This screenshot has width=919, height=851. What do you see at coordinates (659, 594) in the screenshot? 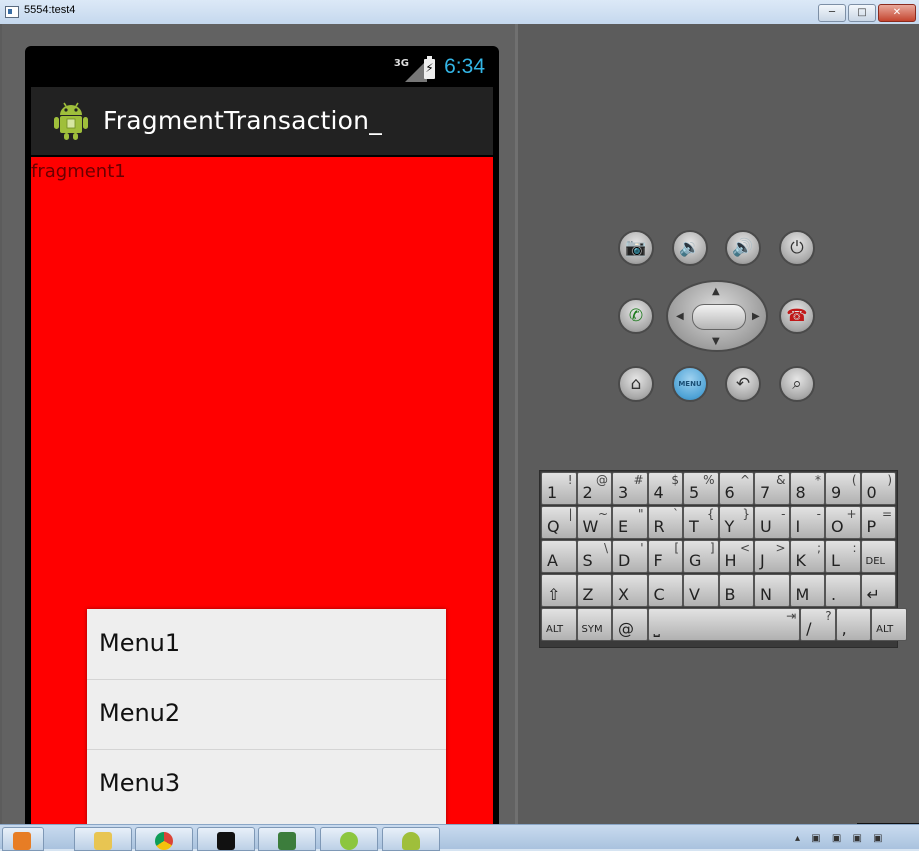
I see `key-label: C` at bounding box center [659, 594].